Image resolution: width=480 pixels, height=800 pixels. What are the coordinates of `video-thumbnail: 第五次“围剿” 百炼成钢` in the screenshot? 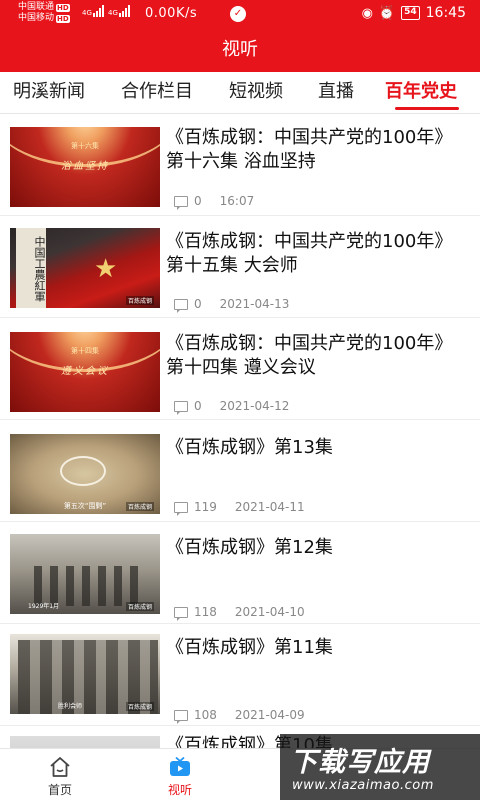 It's located at (85, 474).